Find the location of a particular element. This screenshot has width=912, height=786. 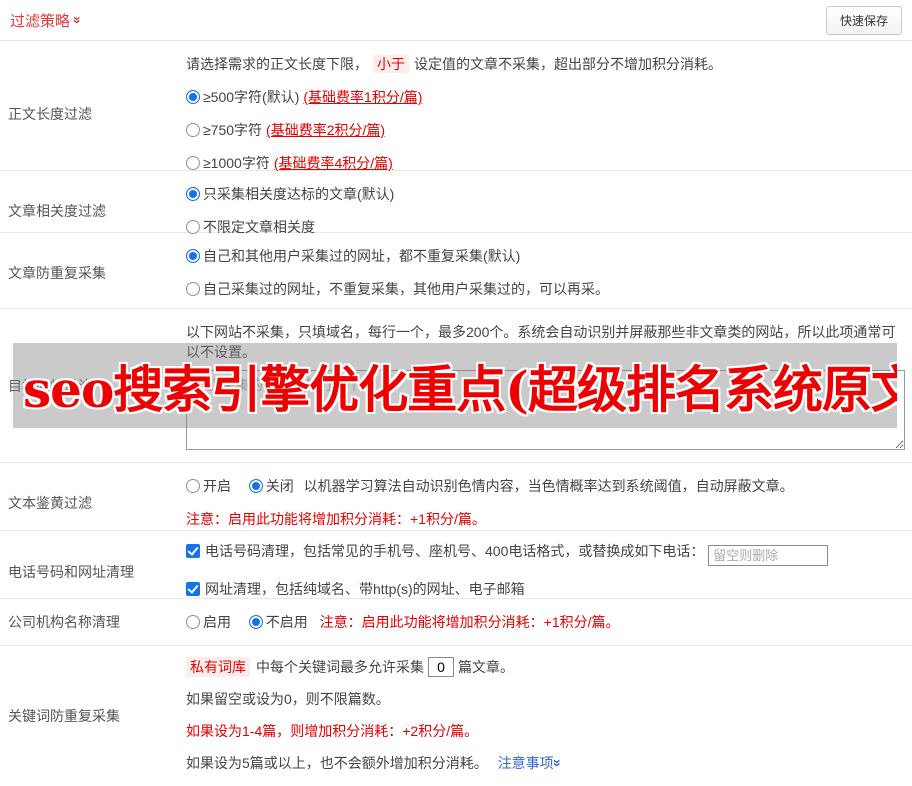

phone-clean-line: 电话号码清理，包括常见的手机号、座机号、400电话格式，或替换成如下电话： is located at coordinates (545, 553).